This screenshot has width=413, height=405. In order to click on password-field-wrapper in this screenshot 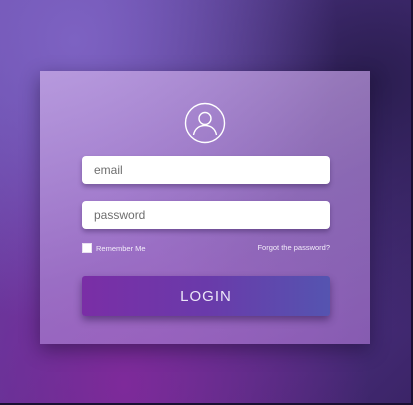, I will do `click(206, 215)`.